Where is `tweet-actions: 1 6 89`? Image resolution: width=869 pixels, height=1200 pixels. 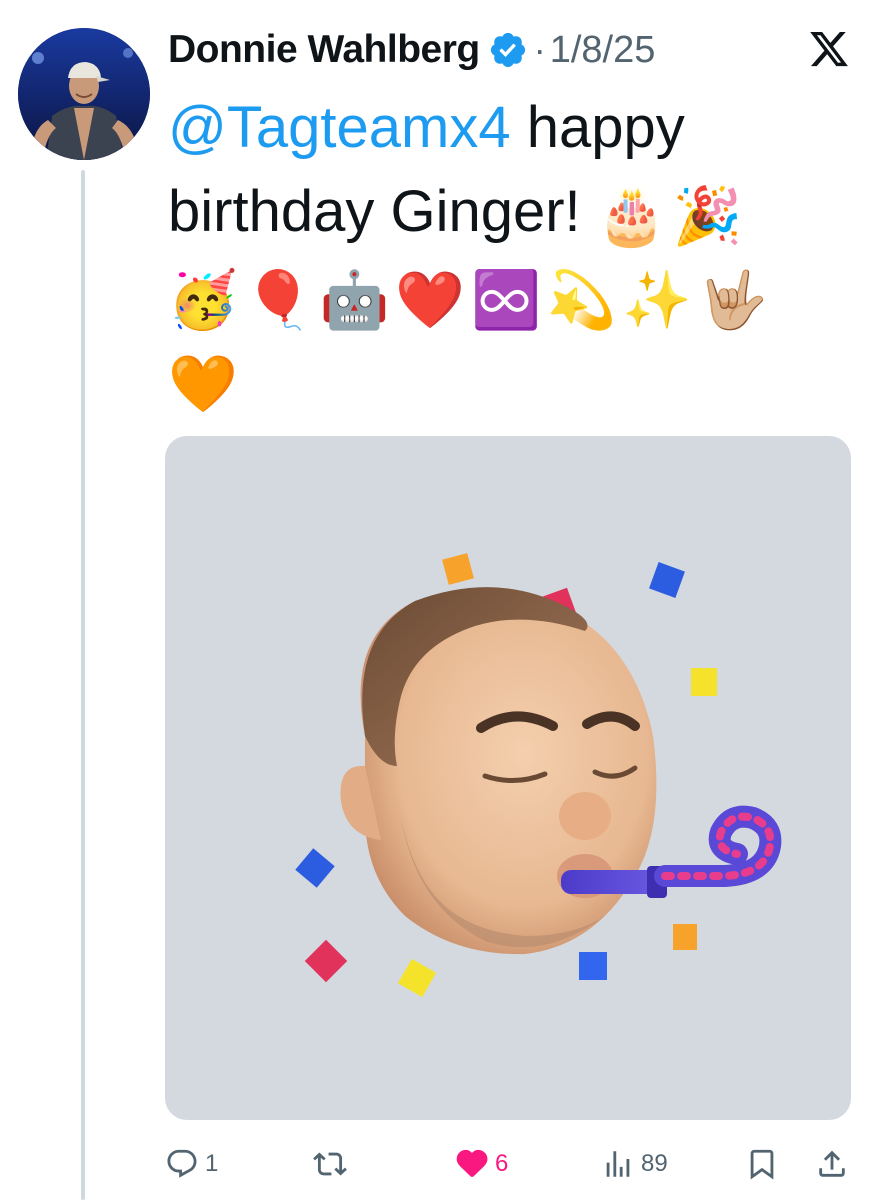 tweet-actions: 1 6 89 is located at coordinates (510, 1164).